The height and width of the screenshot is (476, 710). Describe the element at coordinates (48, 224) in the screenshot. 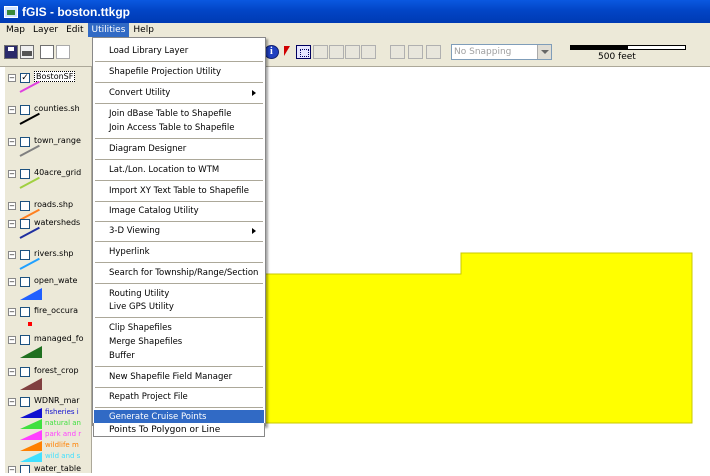

I see `layer-row: − watersheds` at that location.